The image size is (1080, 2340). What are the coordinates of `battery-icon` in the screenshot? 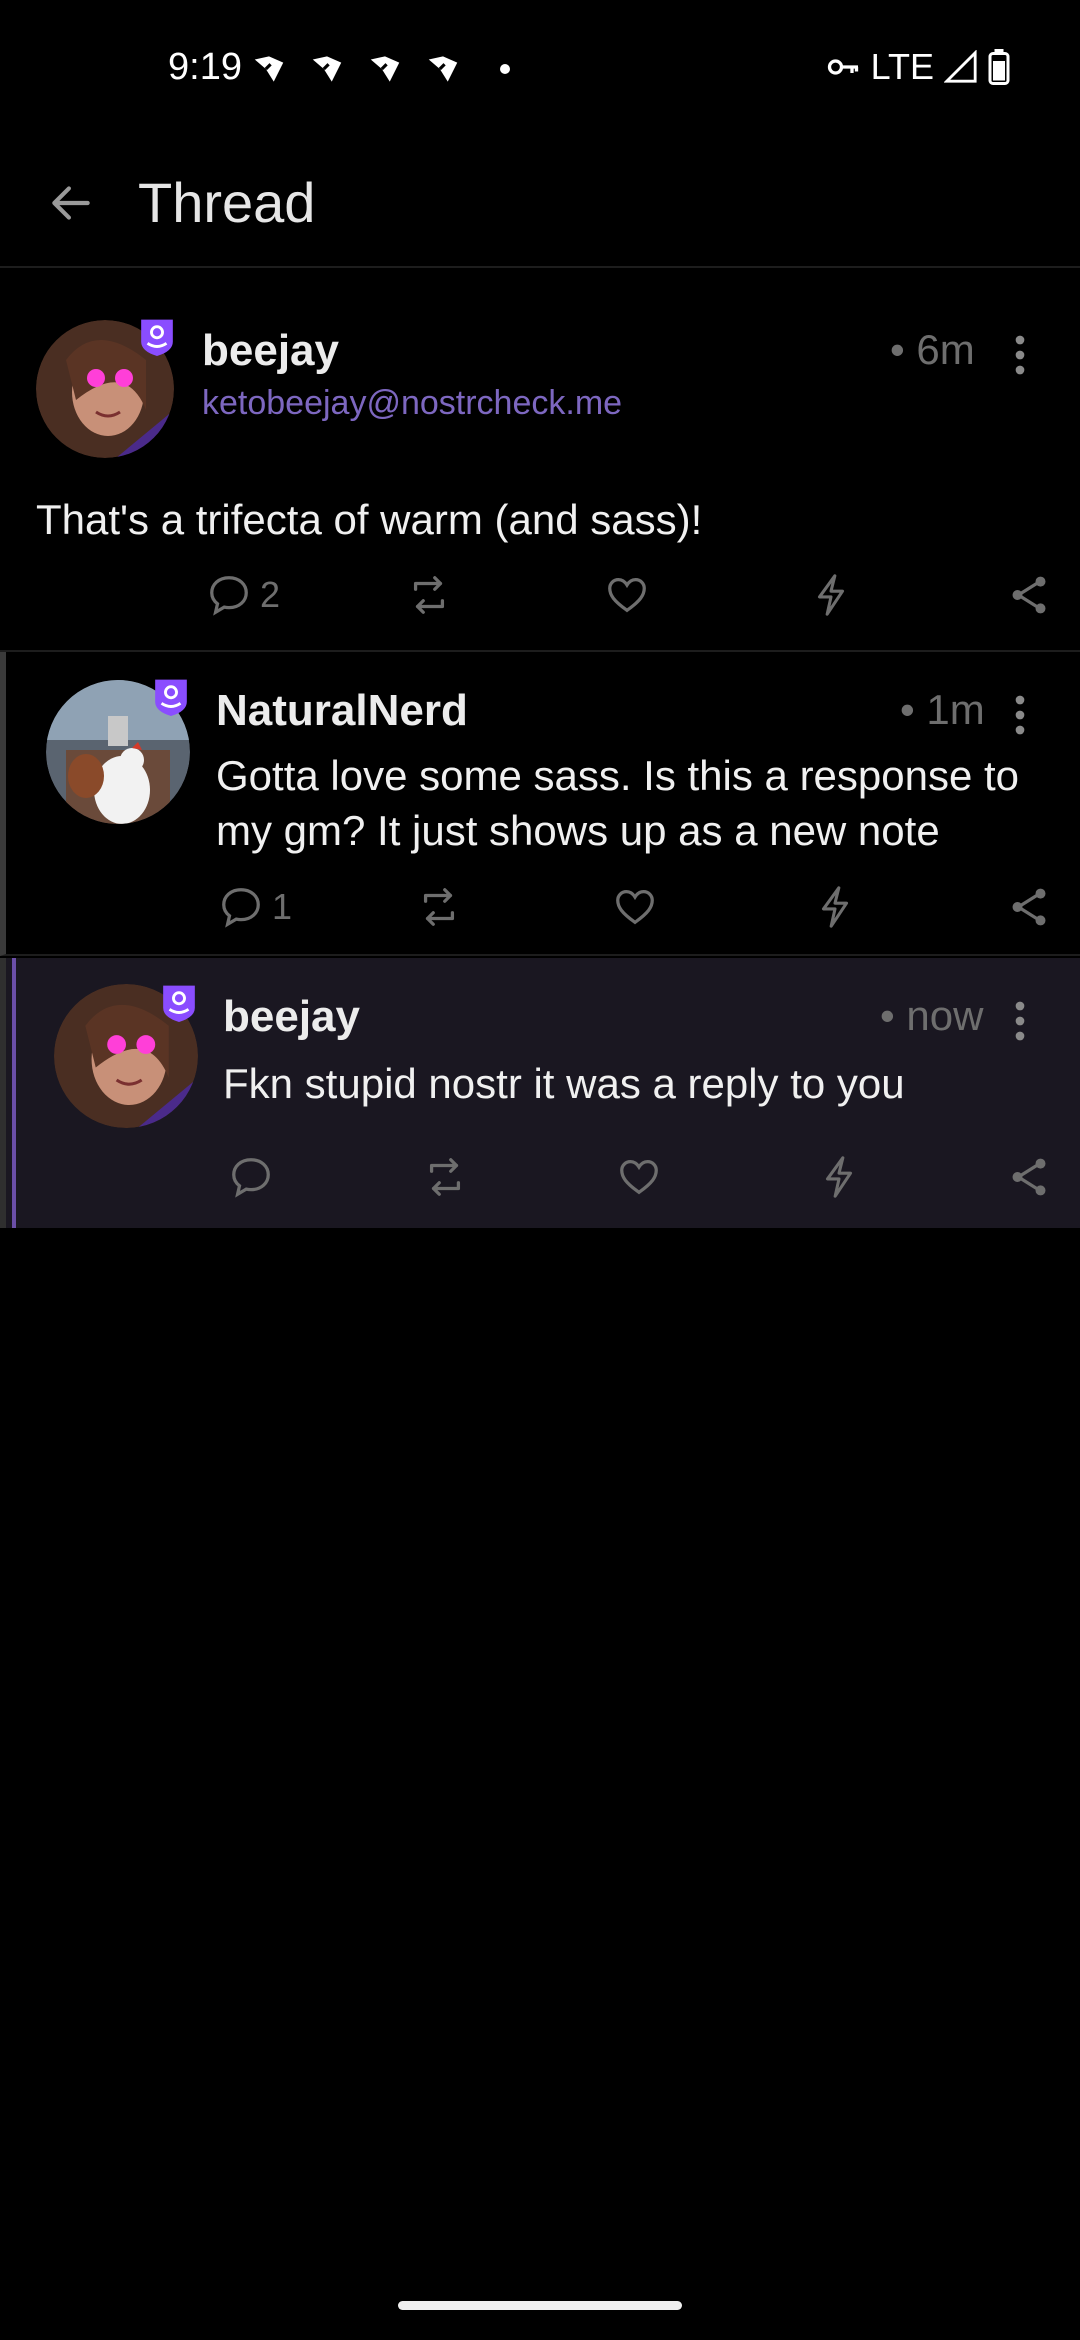 It's located at (999, 67).